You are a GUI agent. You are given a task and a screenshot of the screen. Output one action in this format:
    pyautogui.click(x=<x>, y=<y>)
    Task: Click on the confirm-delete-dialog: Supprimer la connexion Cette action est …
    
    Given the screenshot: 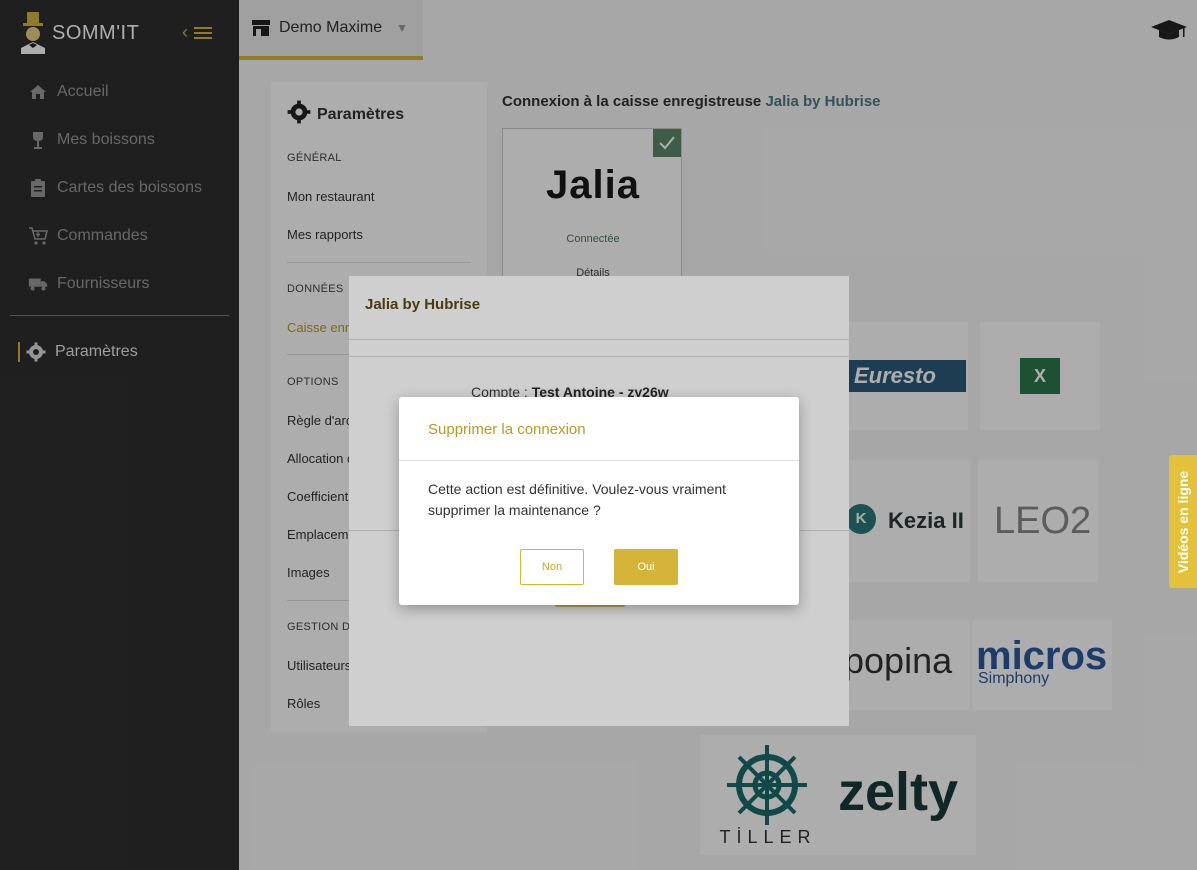 What is the action you would take?
    pyautogui.click(x=599, y=501)
    